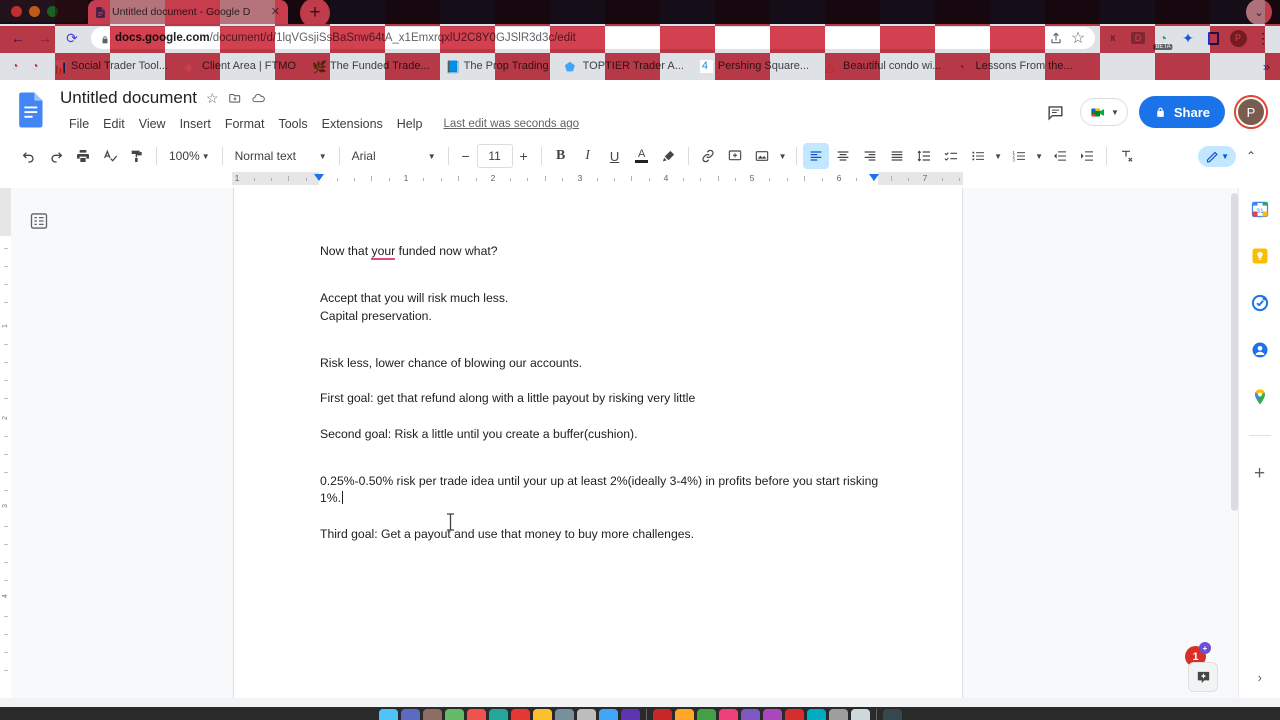 This screenshot has width=1280, height=720. Describe the element at coordinates (524, 156) in the screenshot. I see `font-size-increase-button: +` at that location.